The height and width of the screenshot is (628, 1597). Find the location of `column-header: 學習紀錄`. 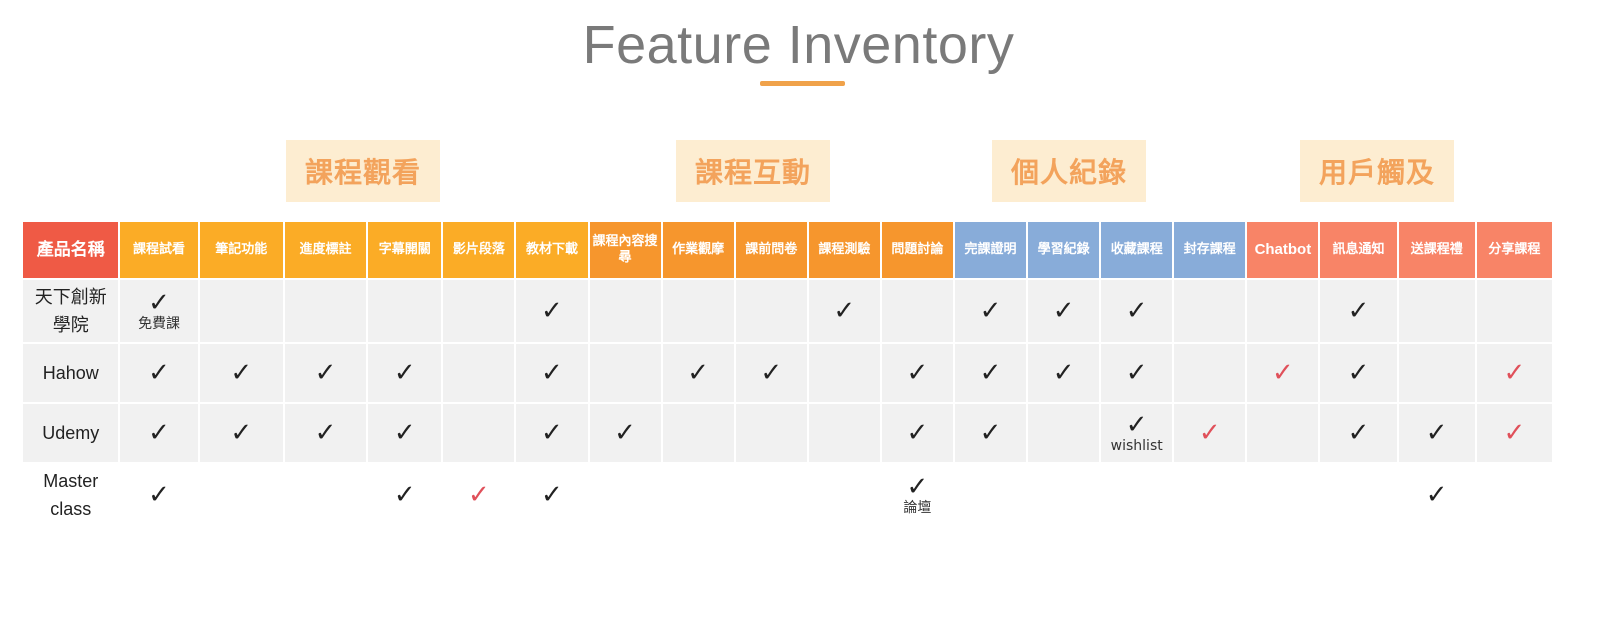

column-header: 學習紀錄 is located at coordinates (1064, 250).